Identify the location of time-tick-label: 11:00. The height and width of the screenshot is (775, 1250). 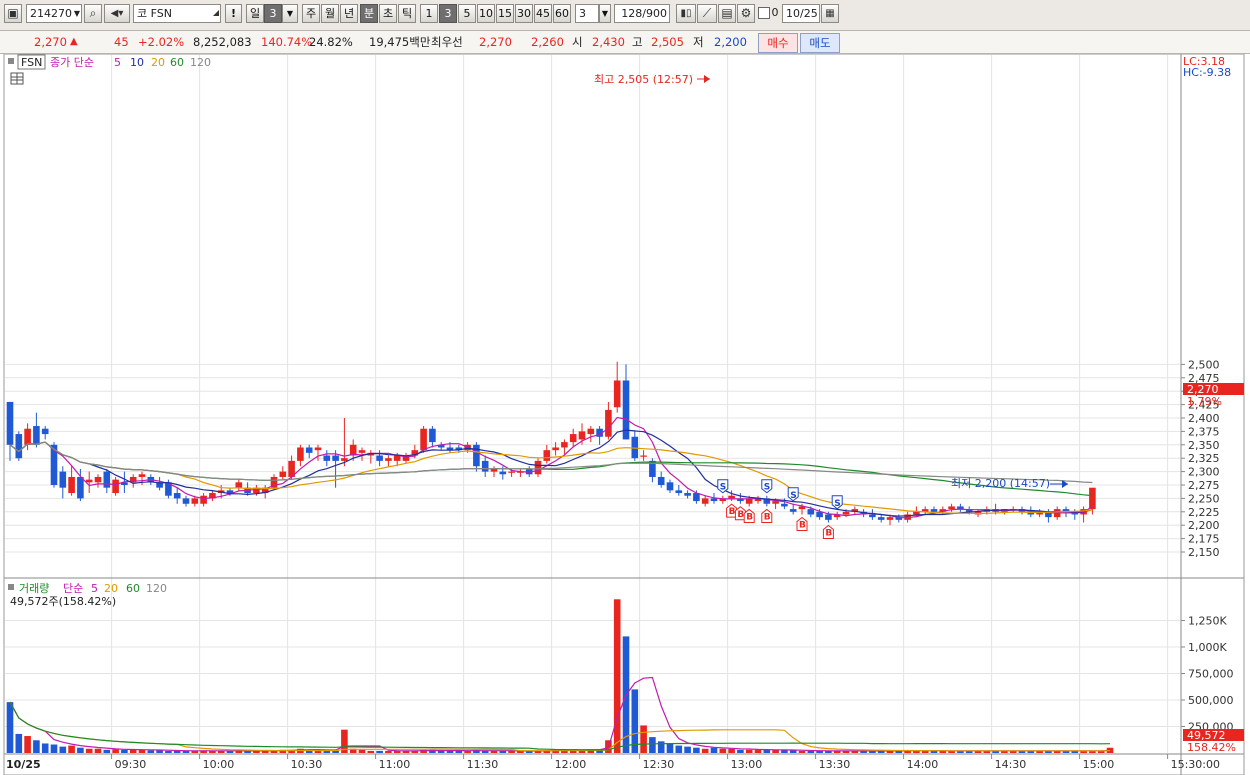
(395, 764).